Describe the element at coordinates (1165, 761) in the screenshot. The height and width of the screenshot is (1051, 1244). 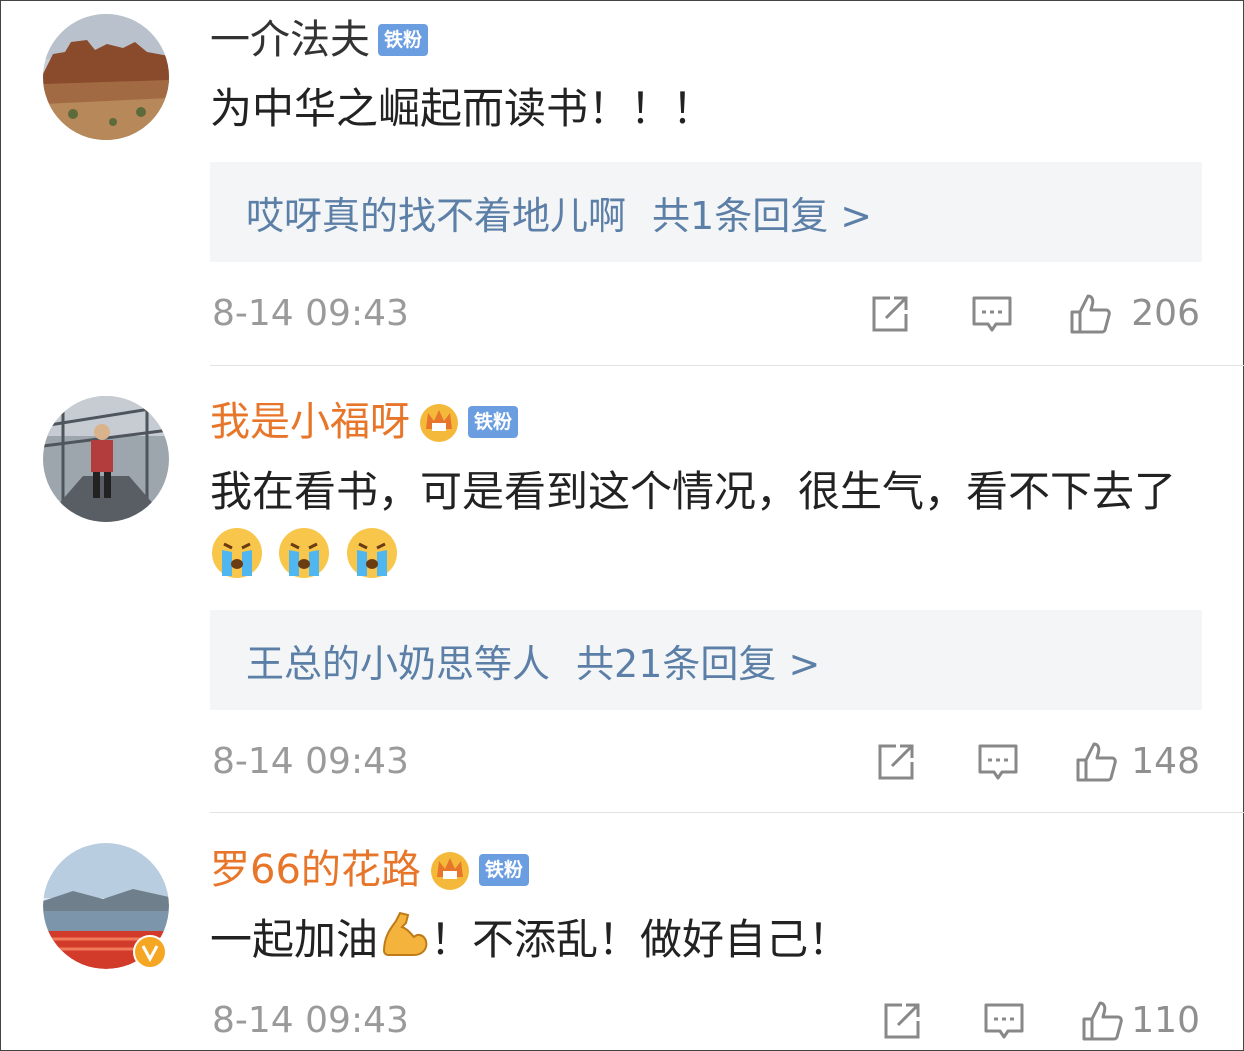
I see `like-count: 148` at that location.